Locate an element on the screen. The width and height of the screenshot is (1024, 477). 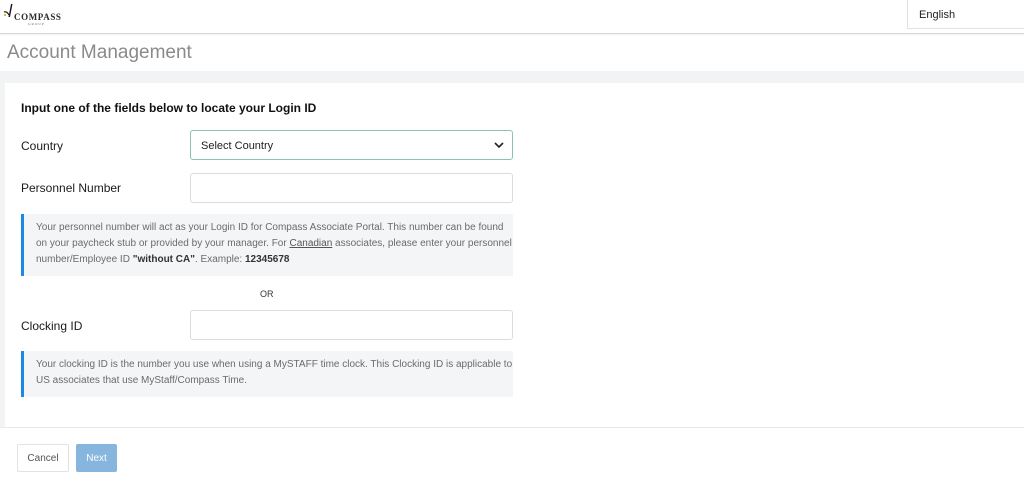
top-bar: COMPASS GROUP English is located at coordinates (512, 17).